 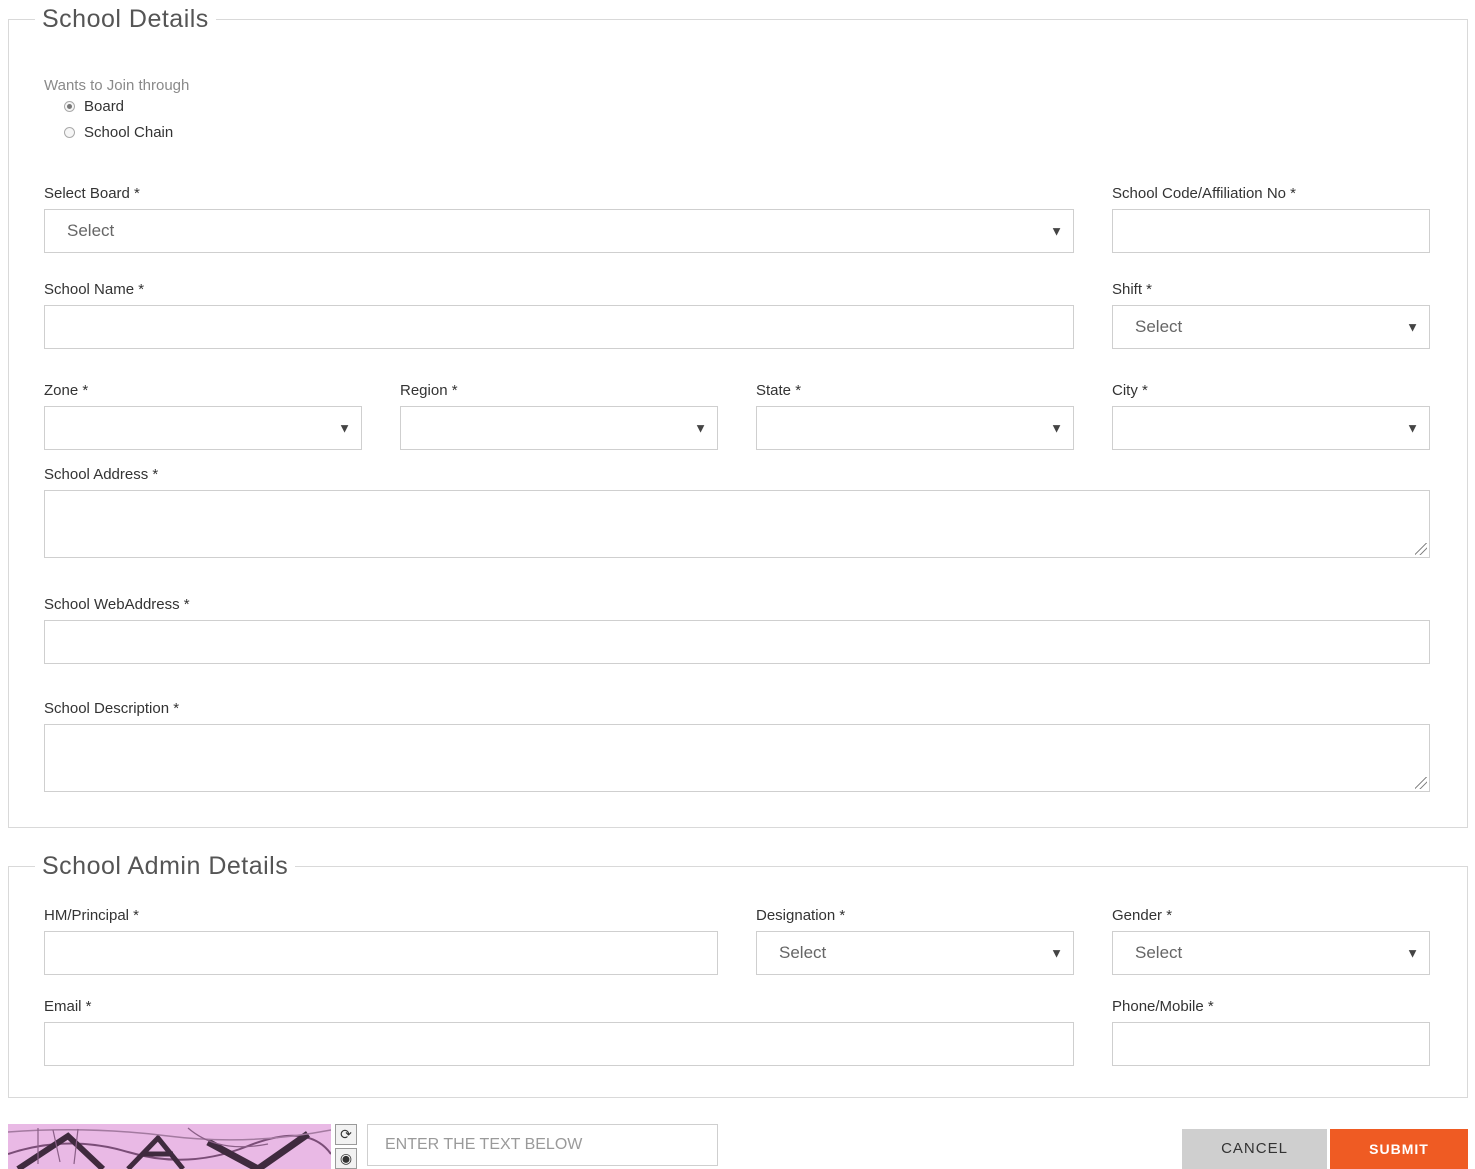 I want to click on join-through-label: Wants to Join through, so click(x=117, y=85).